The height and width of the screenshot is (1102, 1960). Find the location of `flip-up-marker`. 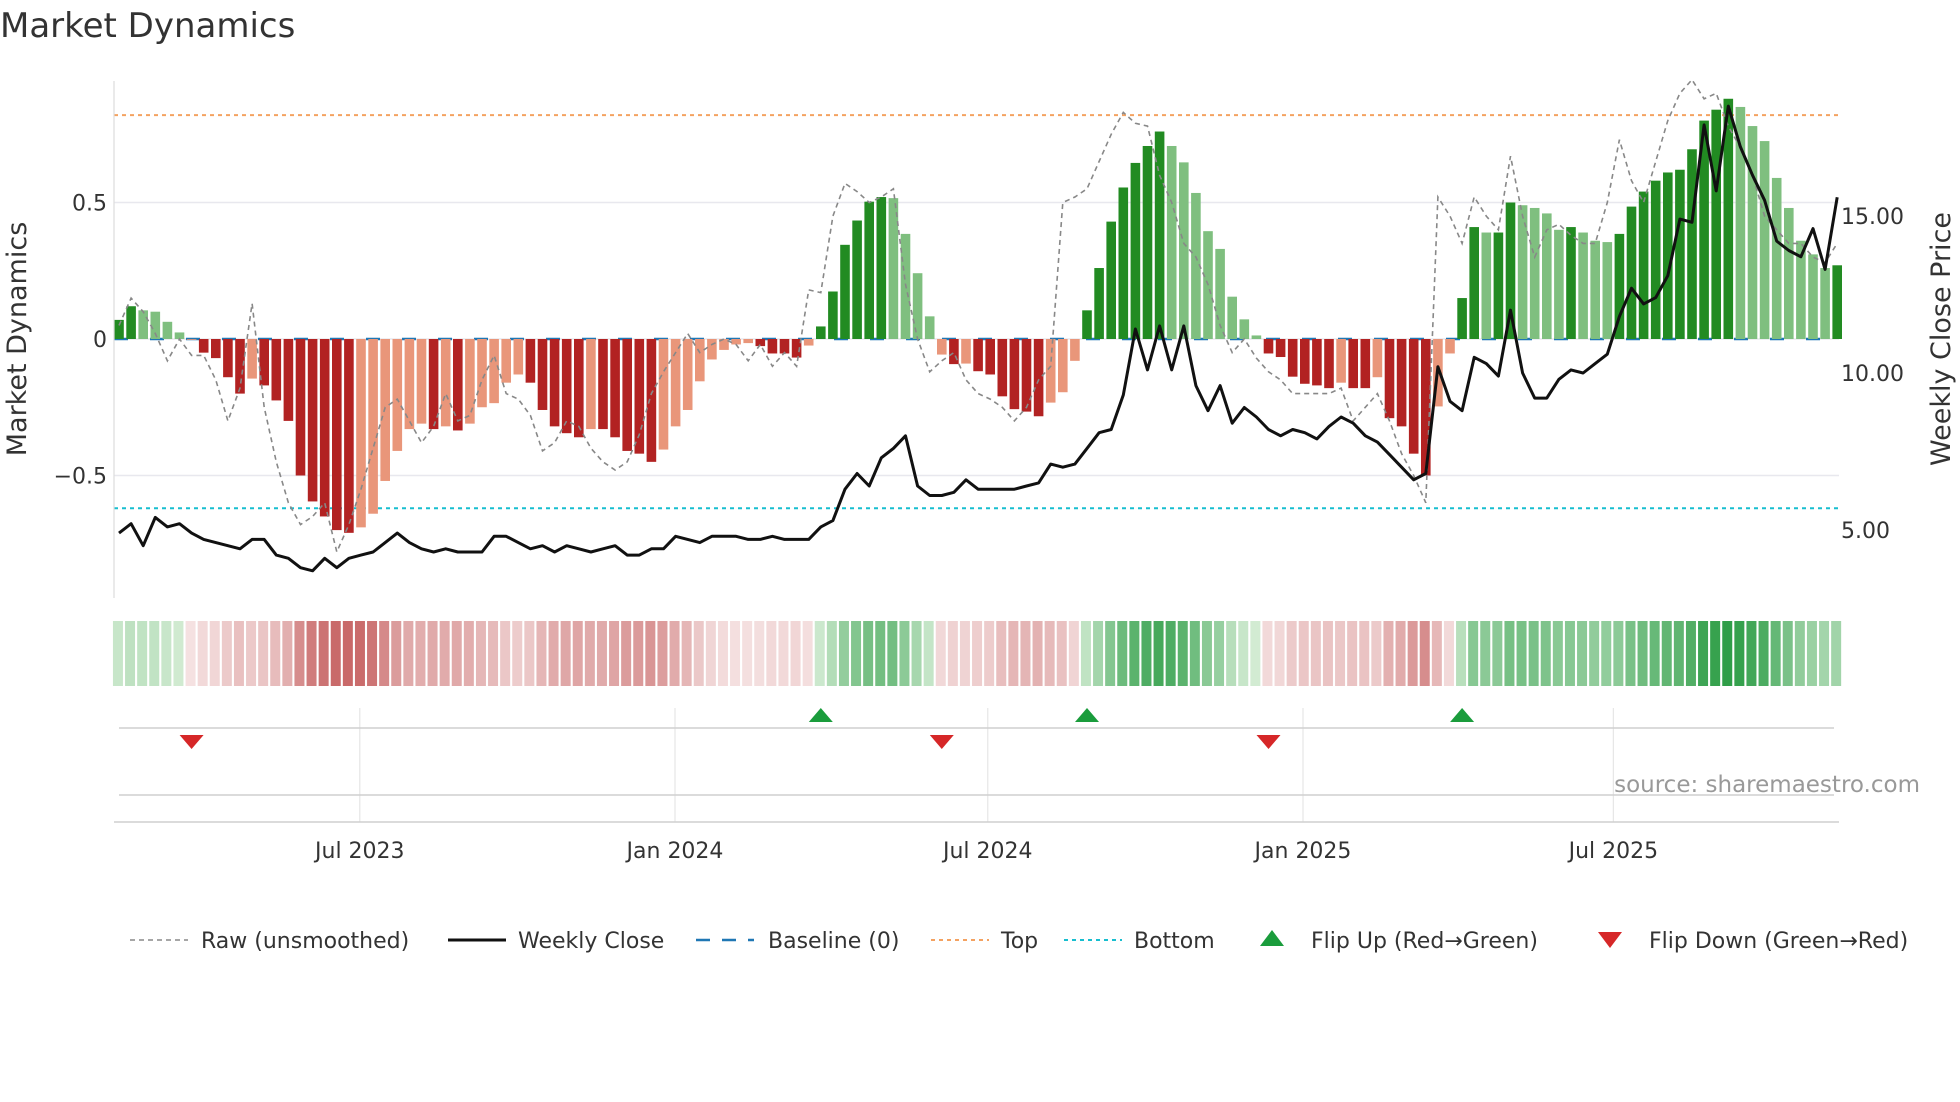

flip-up-marker is located at coordinates (820, 715).